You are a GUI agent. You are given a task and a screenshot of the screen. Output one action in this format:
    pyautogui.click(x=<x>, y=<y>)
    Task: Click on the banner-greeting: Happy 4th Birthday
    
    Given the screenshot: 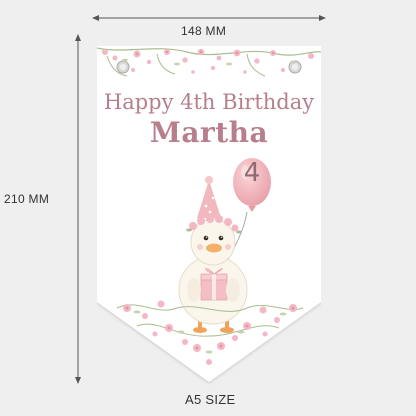 What is the action you would take?
    pyautogui.click(x=209, y=102)
    